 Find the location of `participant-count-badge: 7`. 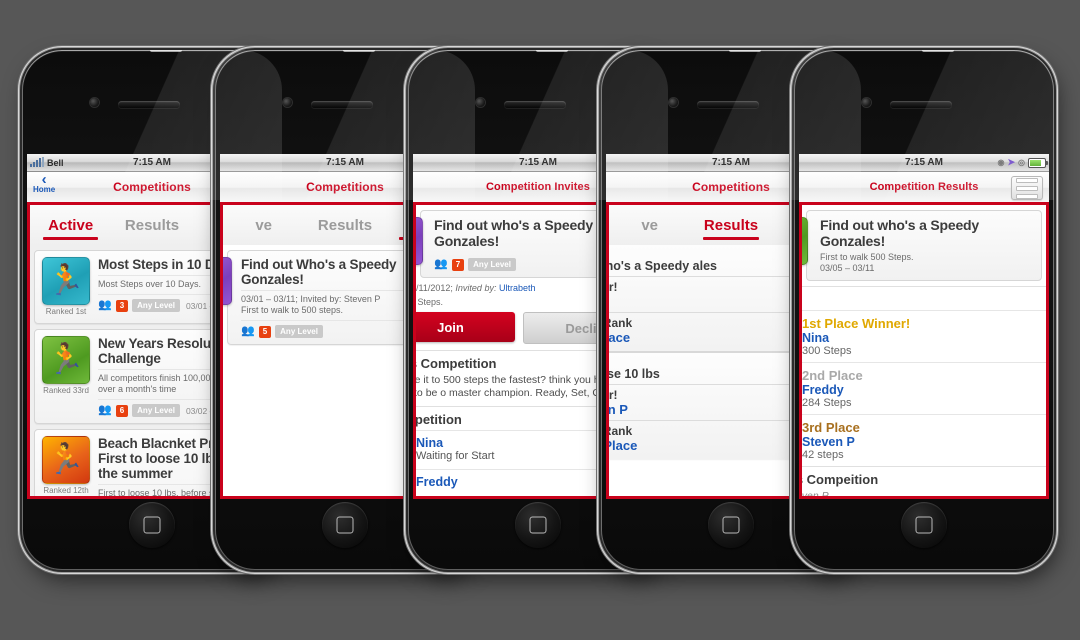

participant-count-badge: 7 is located at coordinates (458, 264).